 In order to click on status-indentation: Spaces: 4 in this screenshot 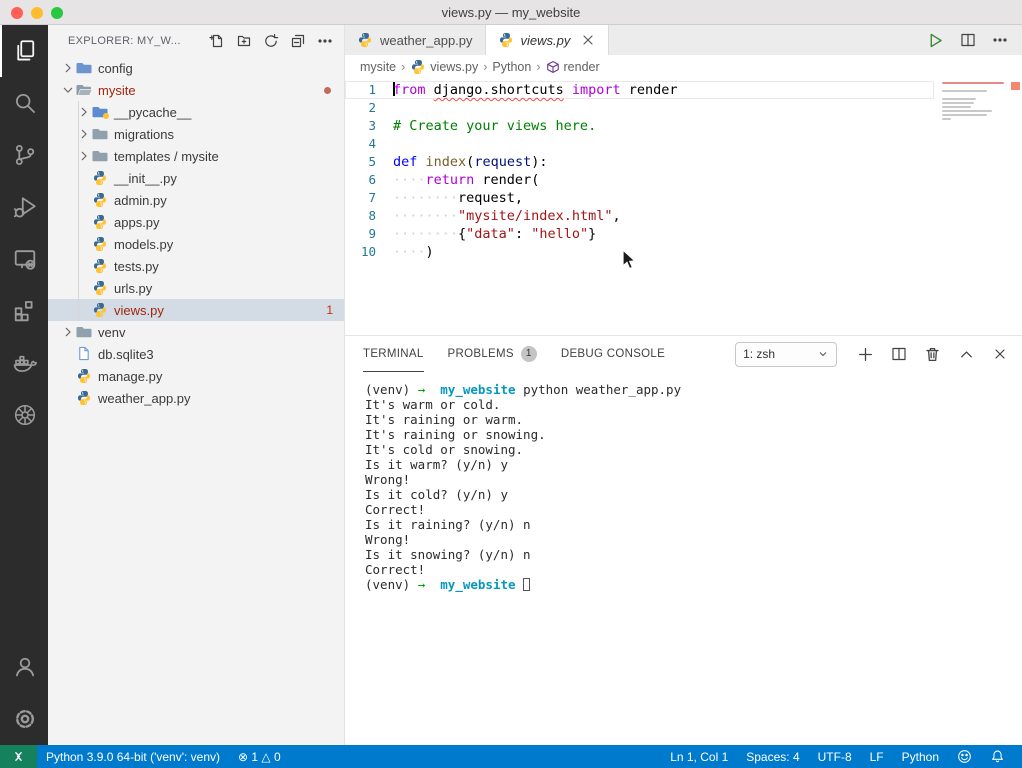, I will do `click(772, 756)`.